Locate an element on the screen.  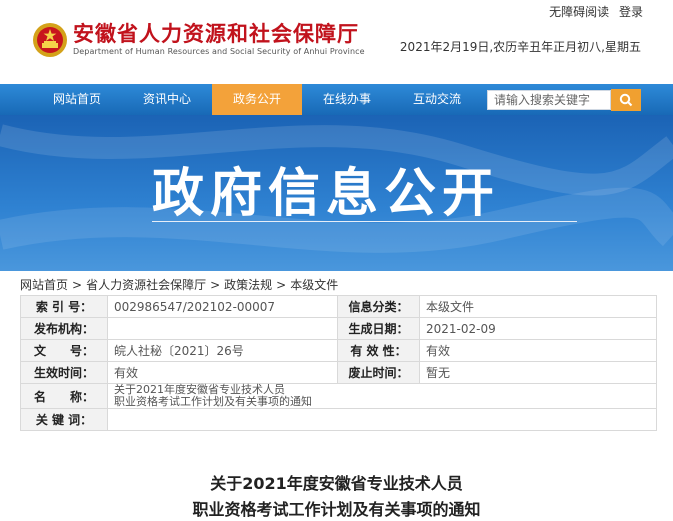
breadcrumb-department: 省人力资源社会保障厅 is located at coordinates (146, 285).